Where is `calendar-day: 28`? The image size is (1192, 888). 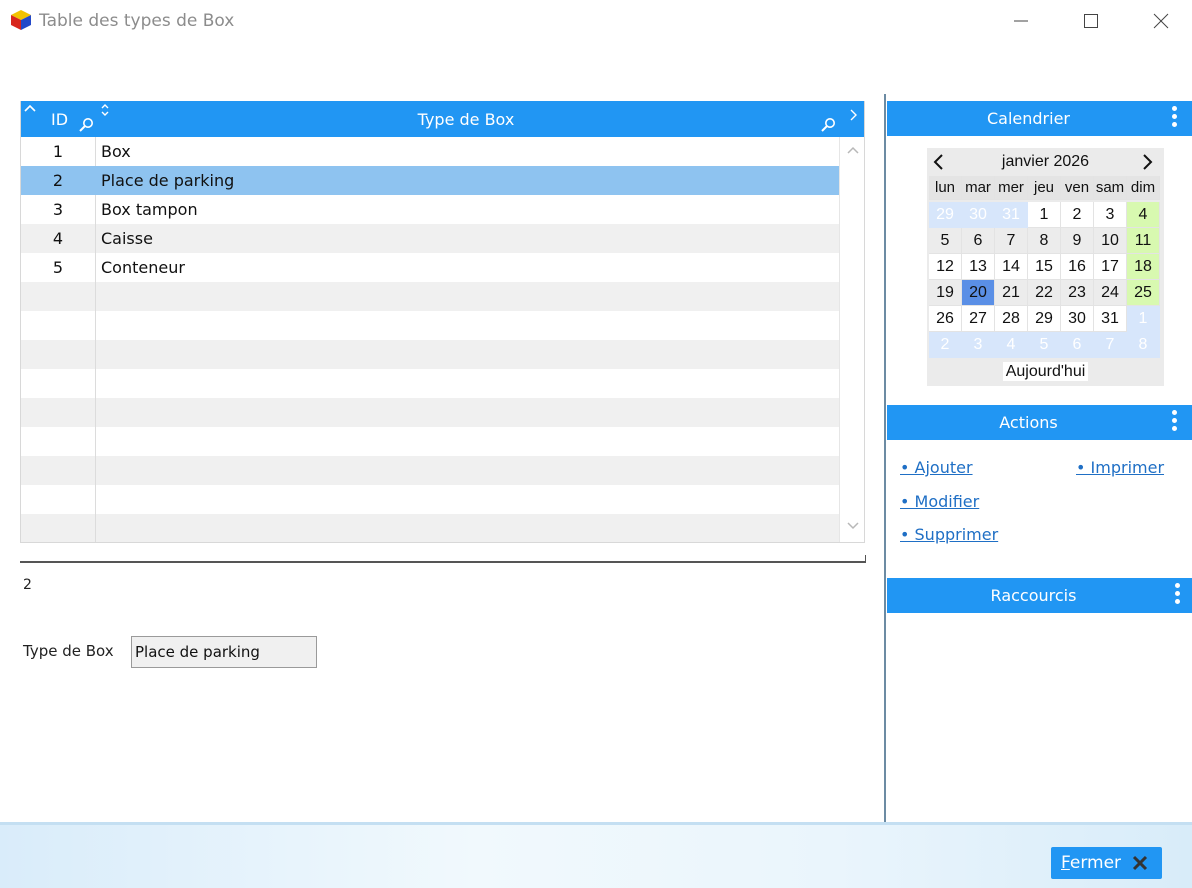 calendar-day: 28 is located at coordinates (1011, 319).